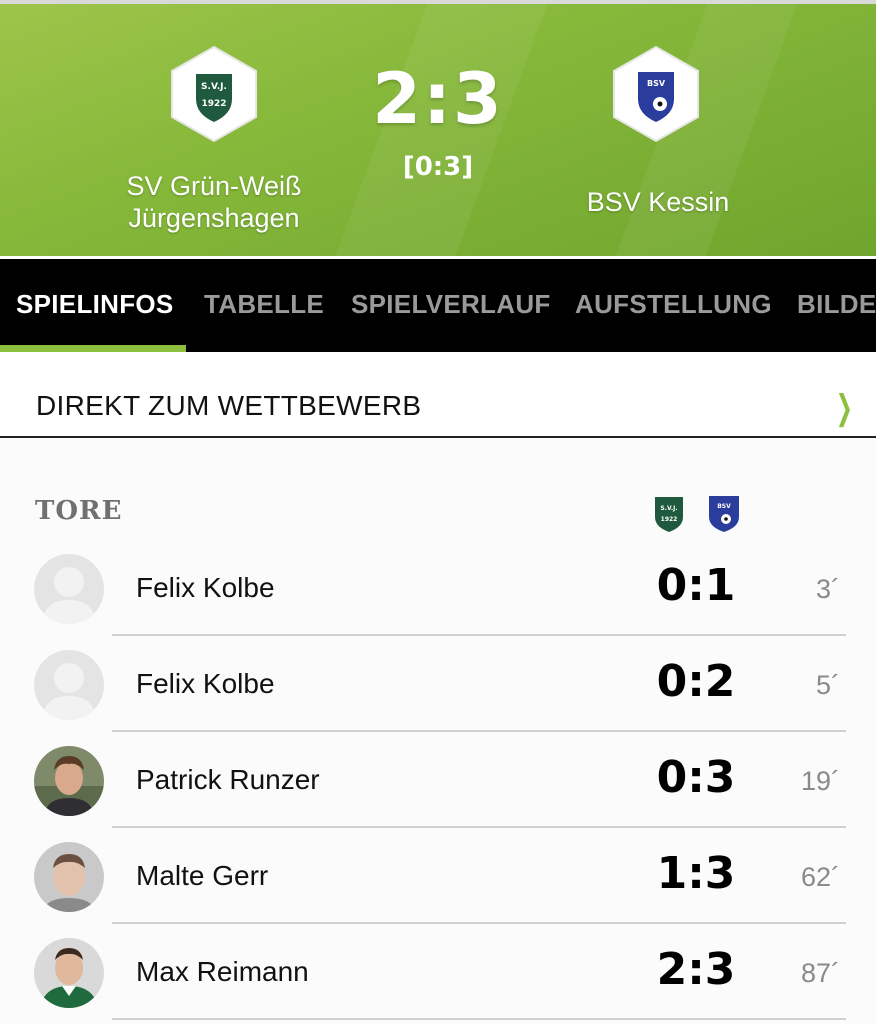 This screenshot has width=876, height=1024. I want to click on player-name: Malte Gerr, so click(202, 875).